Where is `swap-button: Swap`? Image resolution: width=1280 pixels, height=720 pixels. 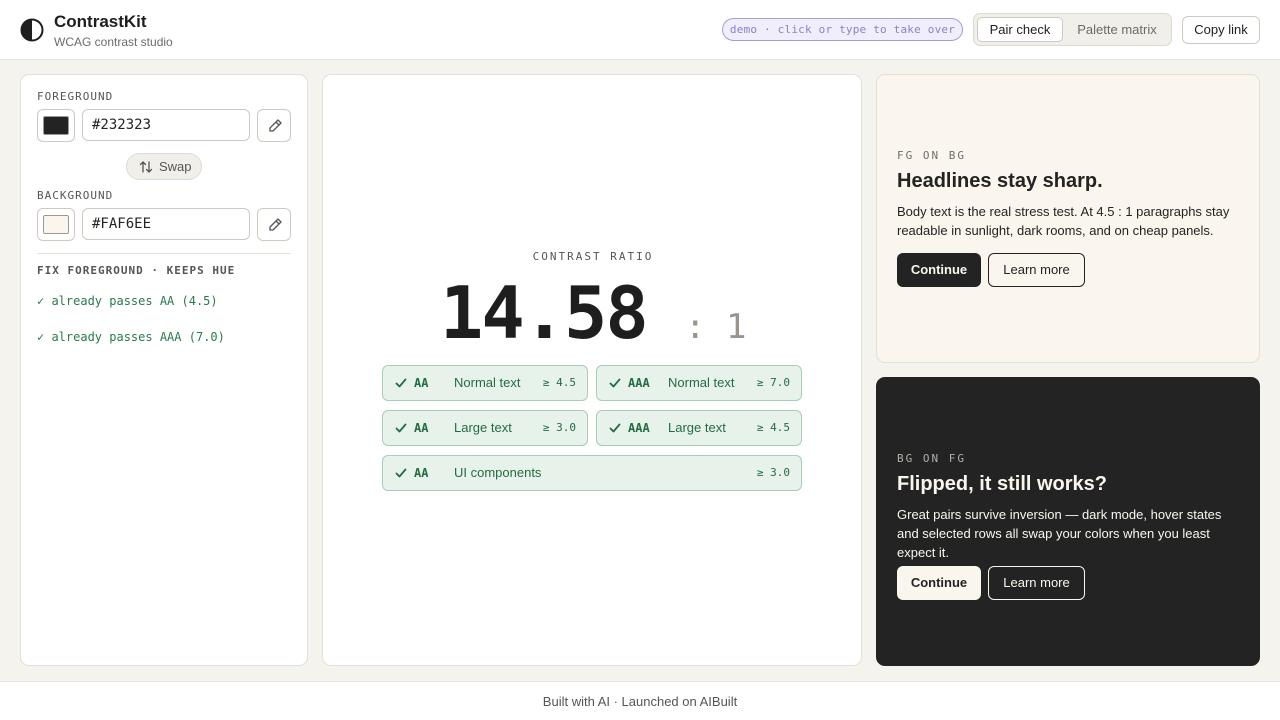 swap-button: Swap is located at coordinates (164, 166).